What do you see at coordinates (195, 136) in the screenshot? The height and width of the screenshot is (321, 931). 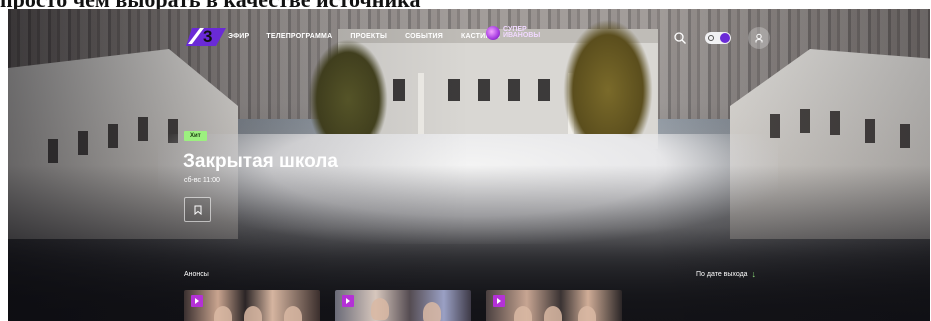 I see `hit-badge: Хит` at bounding box center [195, 136].